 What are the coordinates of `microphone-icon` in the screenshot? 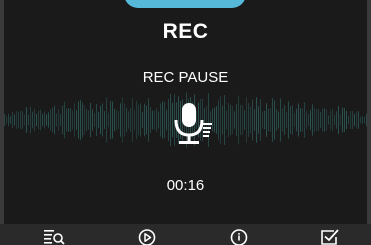 It's located at (193, 123).